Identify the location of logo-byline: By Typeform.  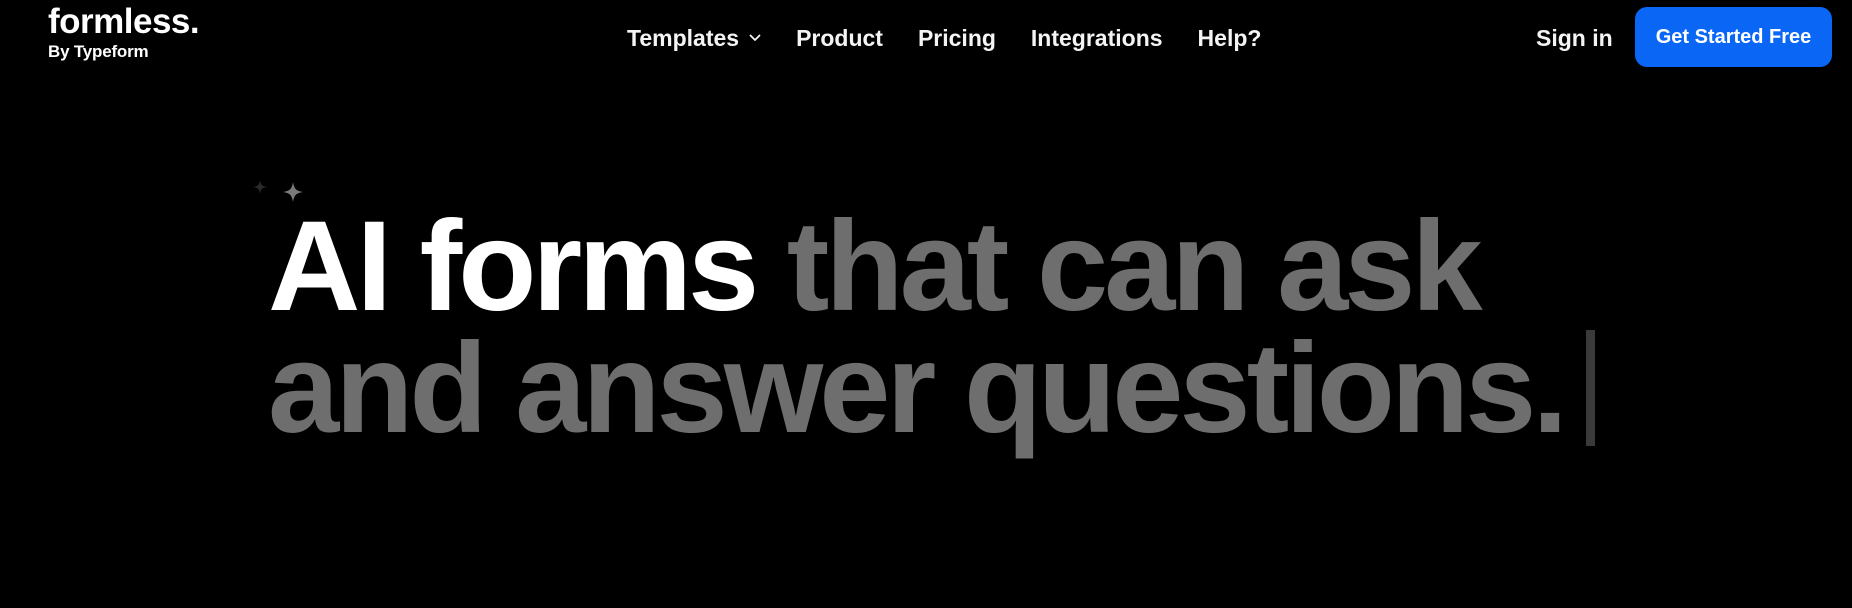
(98, 51).